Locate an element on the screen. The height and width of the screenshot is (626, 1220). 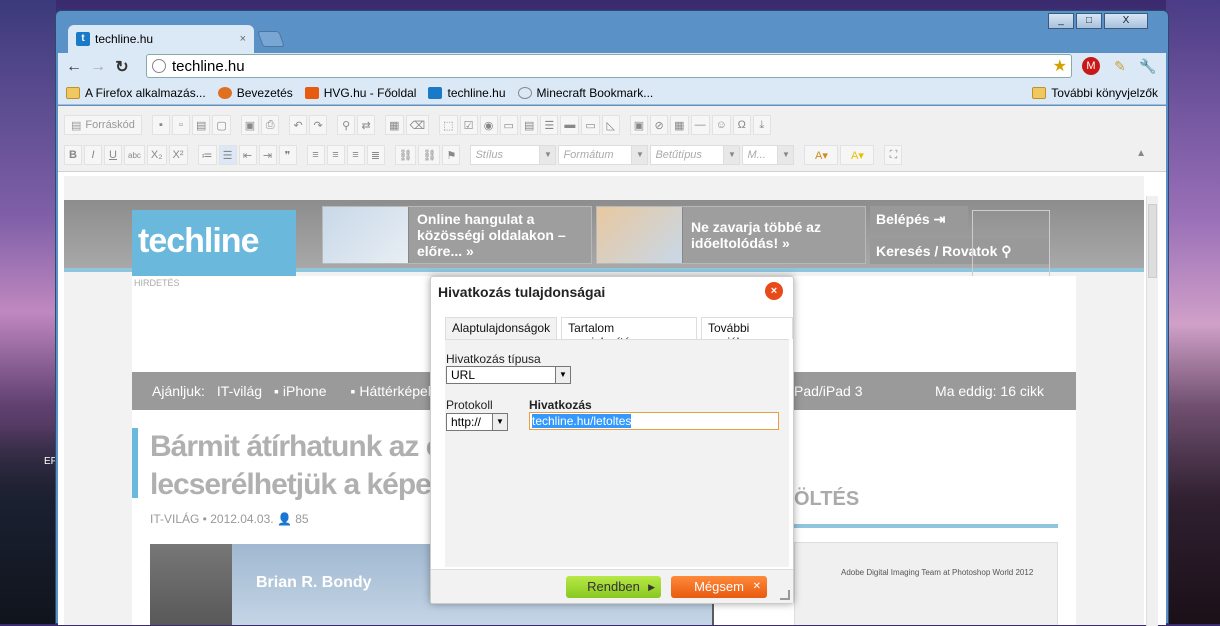
special-char-icon: Ω is located at coordinates (741, 125).